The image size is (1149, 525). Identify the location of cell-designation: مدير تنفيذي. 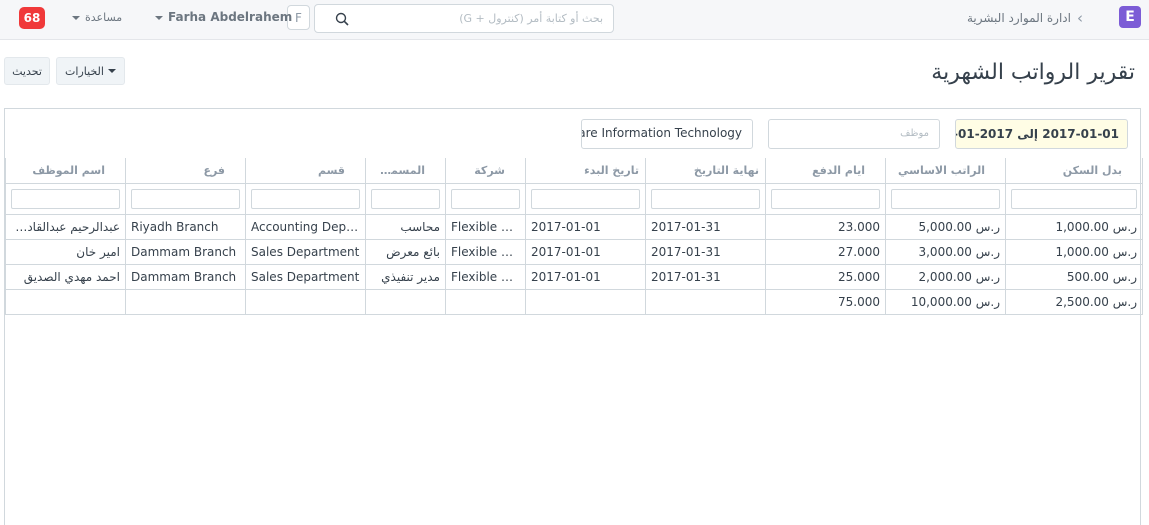
(405, 276).